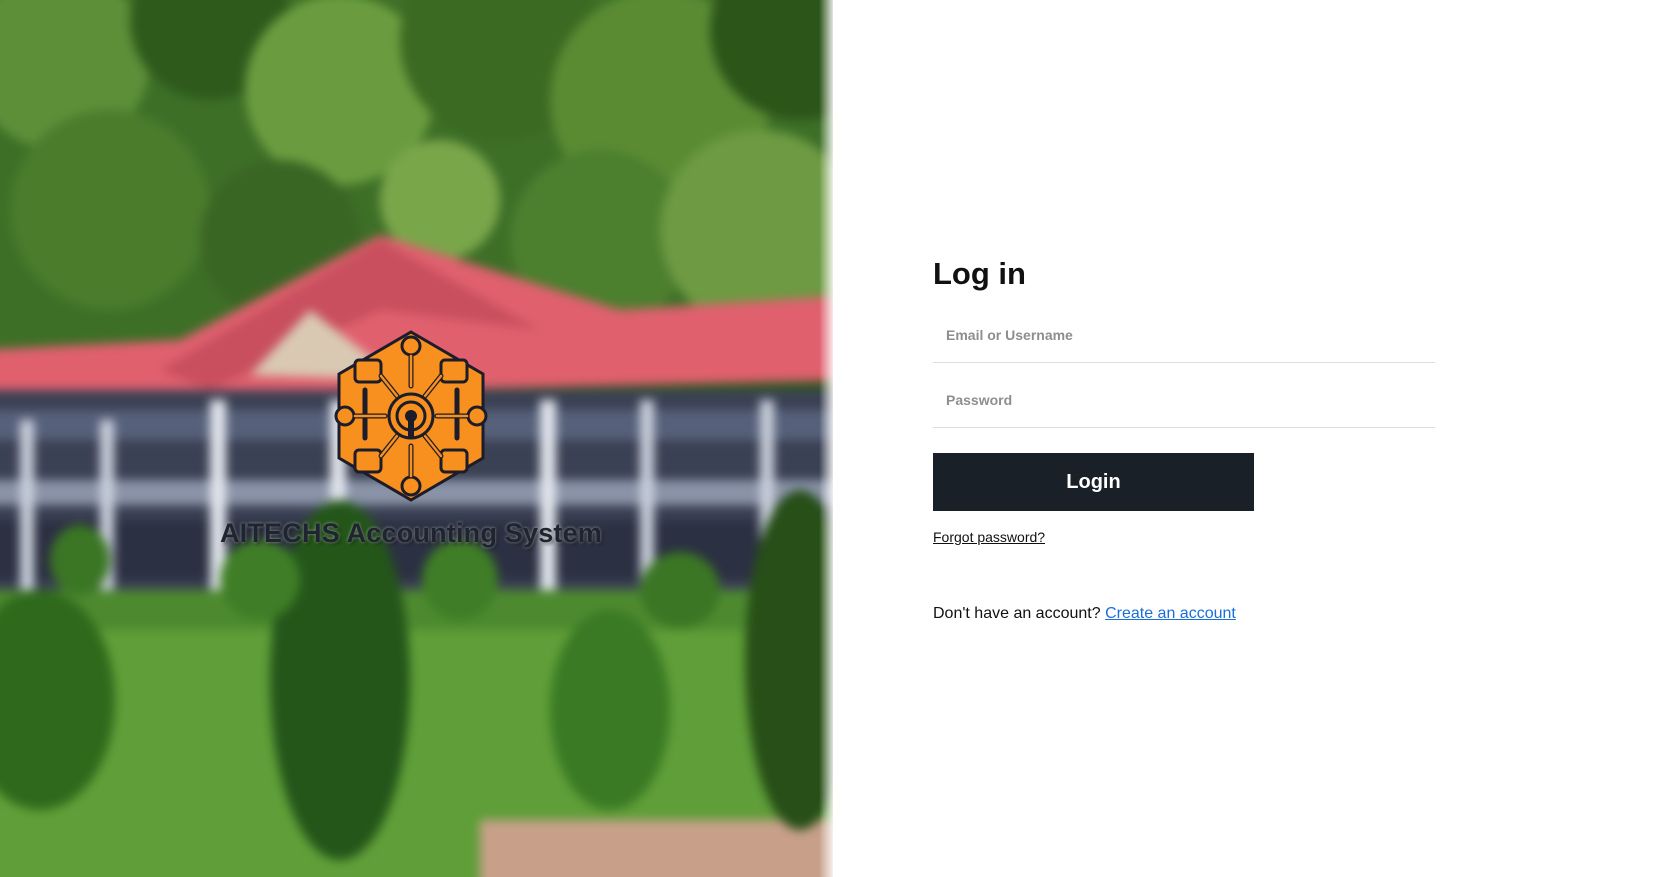  I want to click on signup-row: Don't have an account? Create an account, so click(1184, 614).